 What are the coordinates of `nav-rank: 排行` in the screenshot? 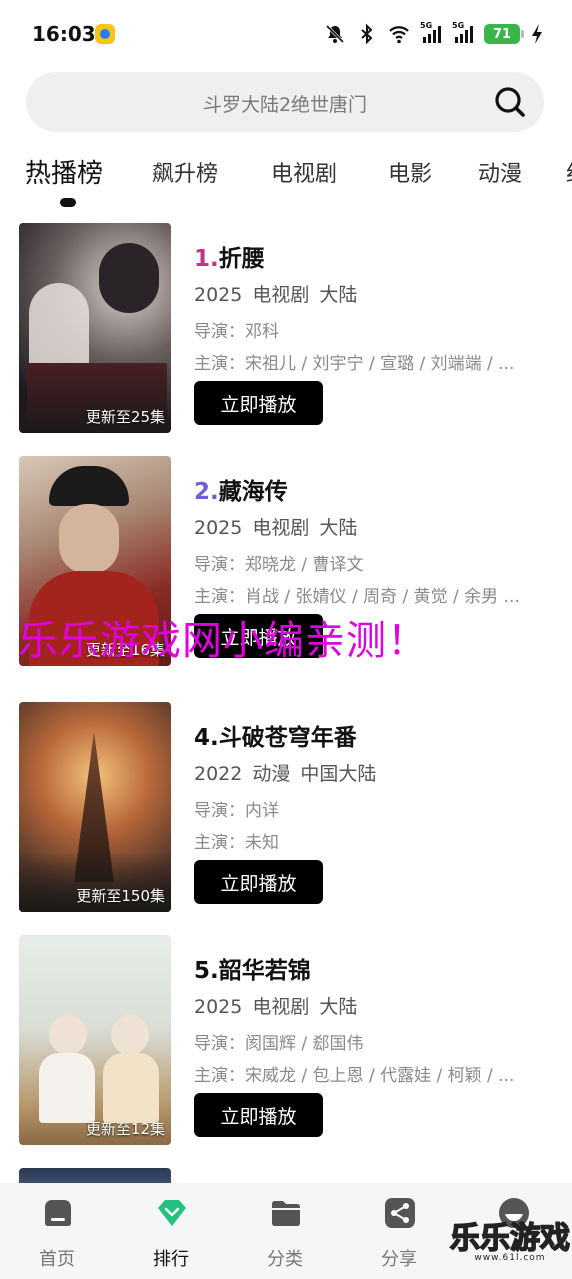 It's located at (171, 1231).